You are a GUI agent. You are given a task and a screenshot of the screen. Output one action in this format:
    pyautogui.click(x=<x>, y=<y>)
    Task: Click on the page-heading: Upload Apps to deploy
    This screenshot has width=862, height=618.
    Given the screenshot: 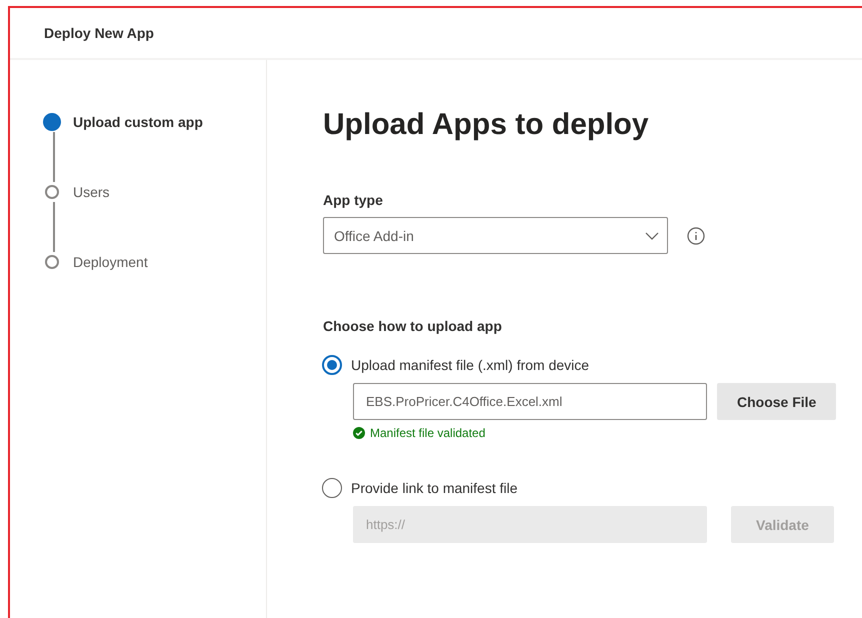 What is the action you would take?
    pyautogui.click(x=486, y=125)
    